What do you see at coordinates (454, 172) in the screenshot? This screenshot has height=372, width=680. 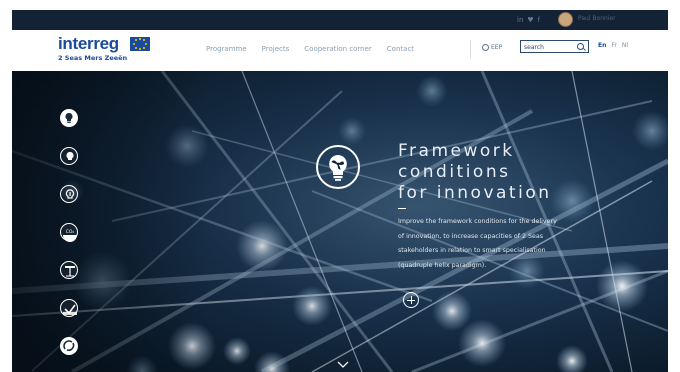 I see `hero-title-line: conditions` at bounding box center [454, 172].